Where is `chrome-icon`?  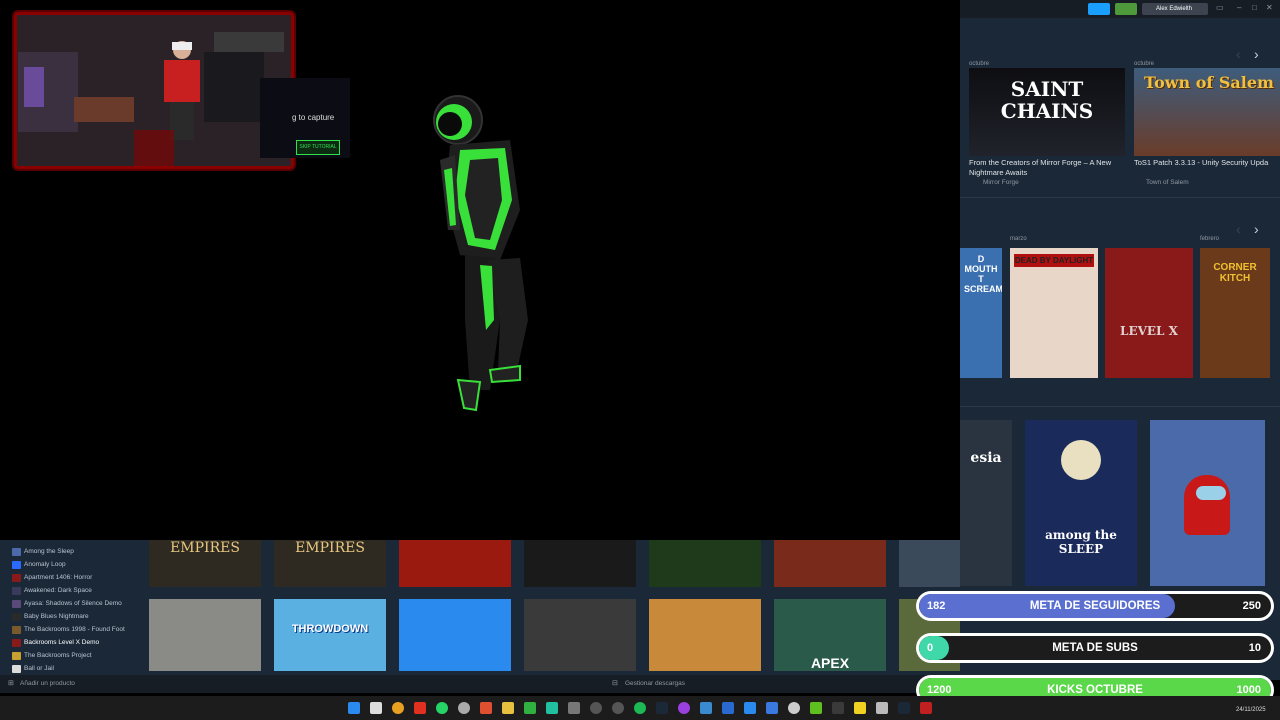
chrome-icon is located at coordinates (398, 708).